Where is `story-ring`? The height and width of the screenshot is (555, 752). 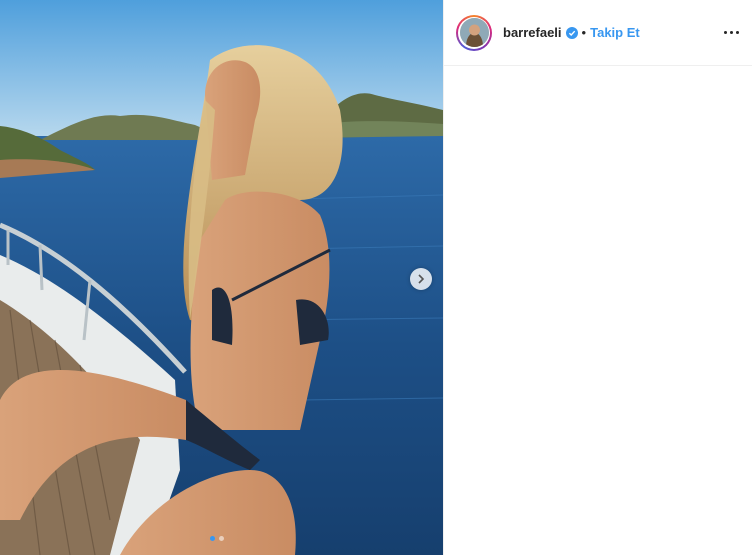 story-ring is located at coordinates (474, 32).